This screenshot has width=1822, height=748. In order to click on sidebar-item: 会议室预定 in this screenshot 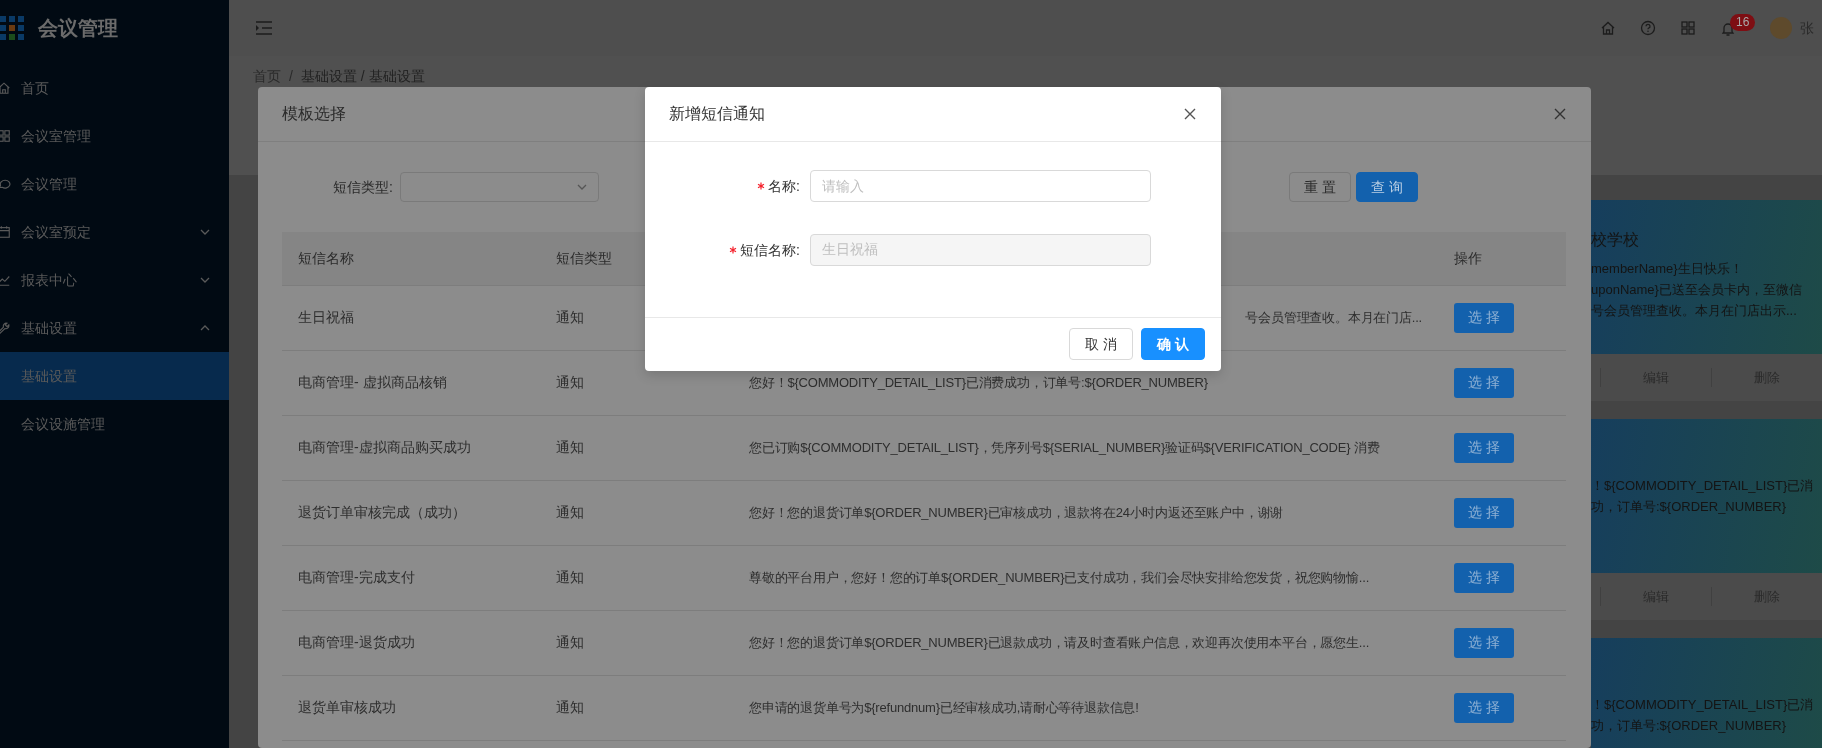, I will do `click(114, 232)`.